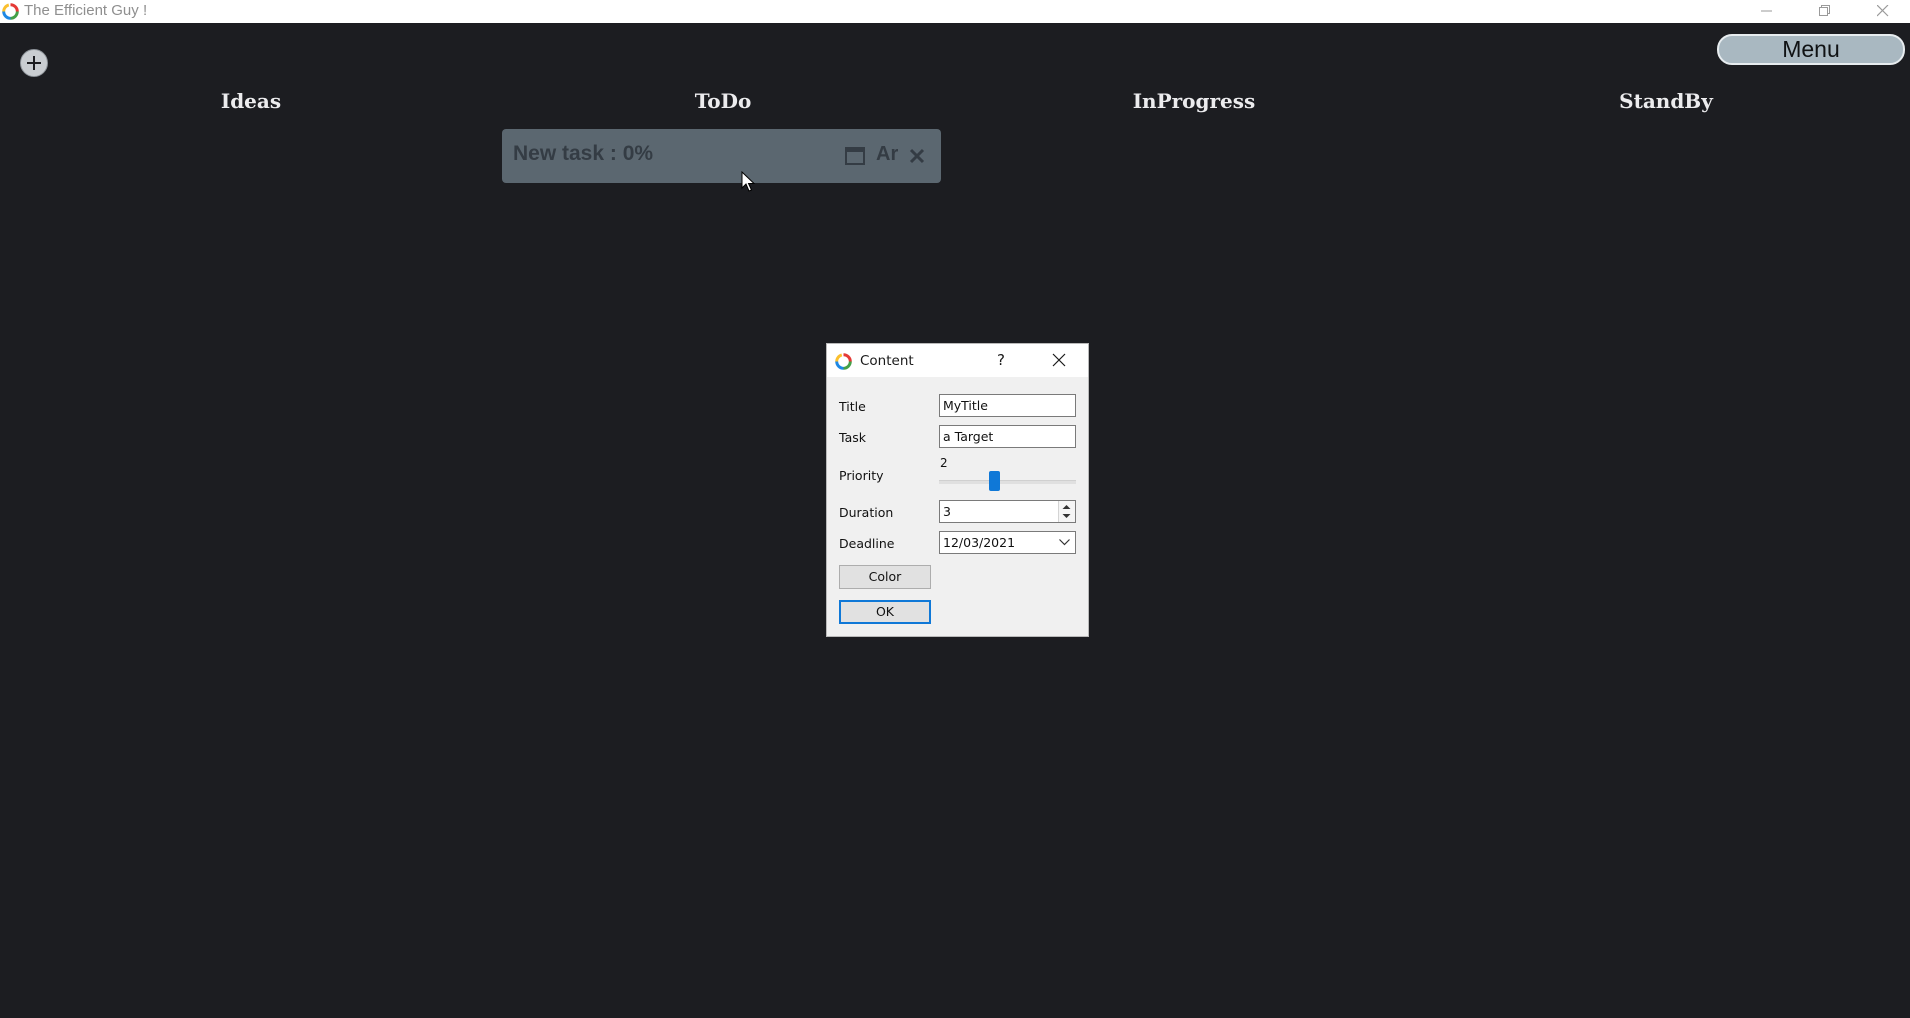  I want to click on duration-spinbox: 3, so click(1007, 511).